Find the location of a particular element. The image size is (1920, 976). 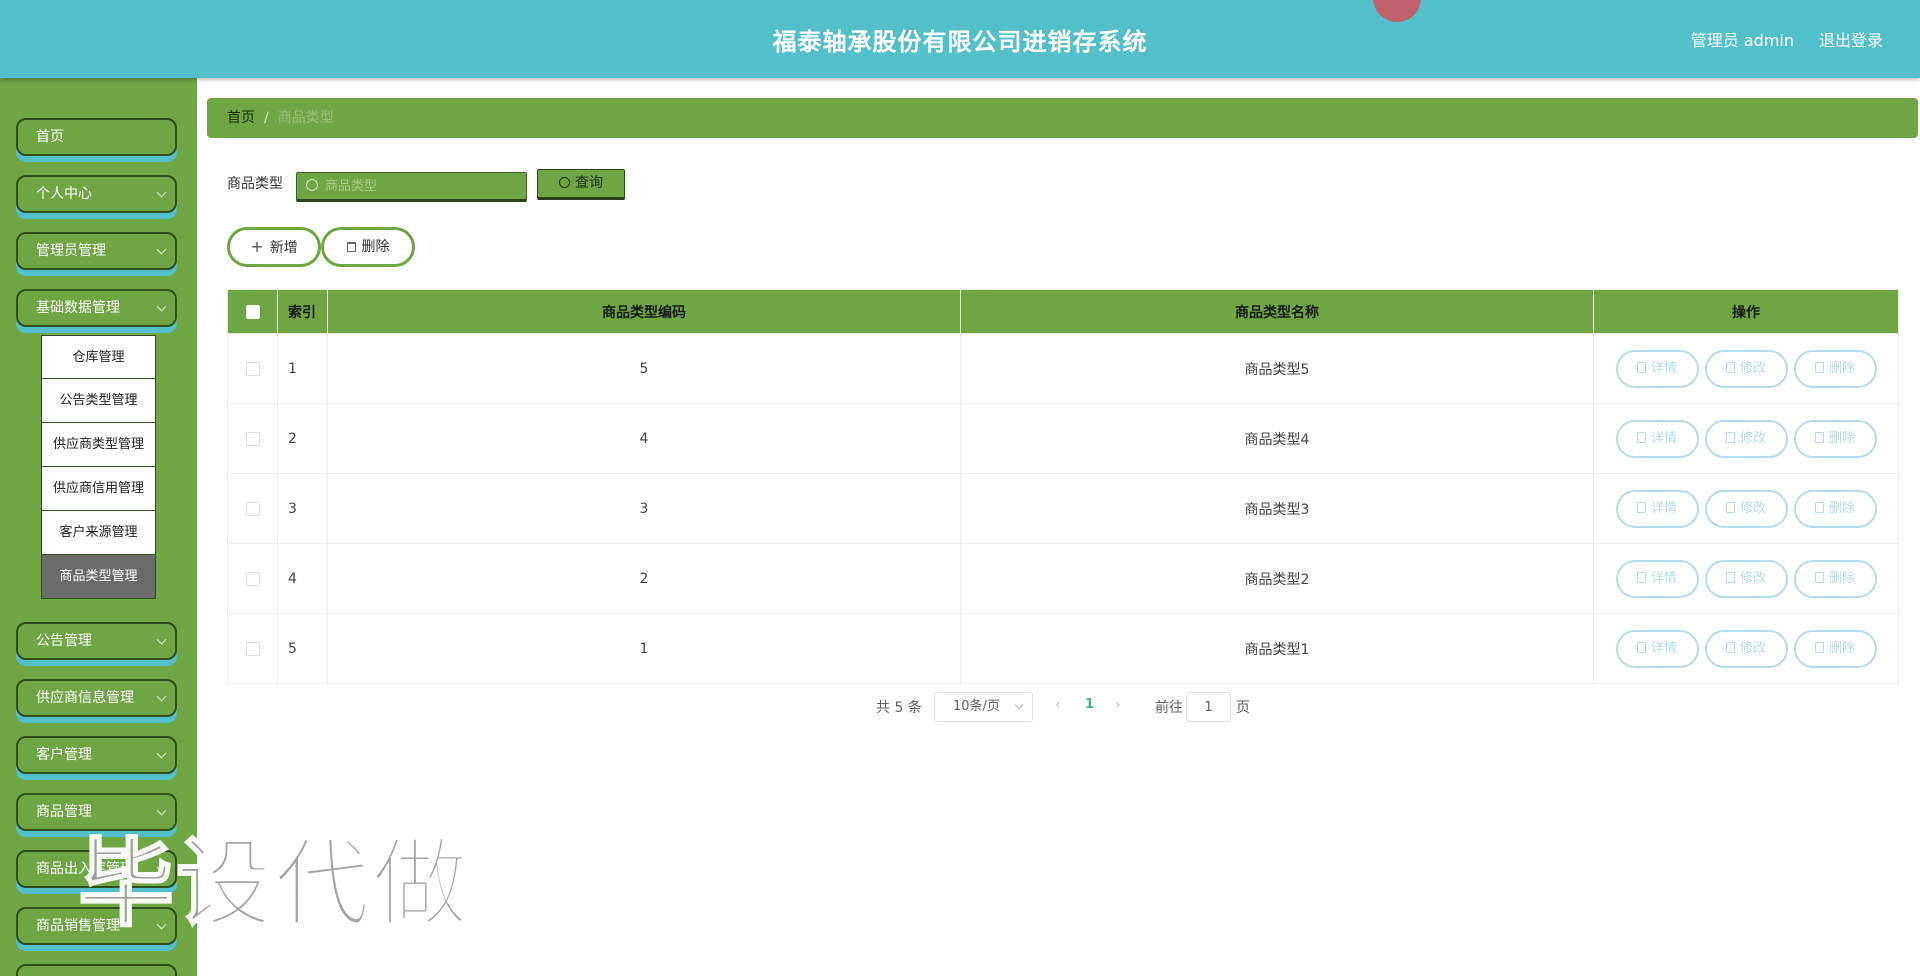

goto-page-input is located at coordinates (1208, 707).